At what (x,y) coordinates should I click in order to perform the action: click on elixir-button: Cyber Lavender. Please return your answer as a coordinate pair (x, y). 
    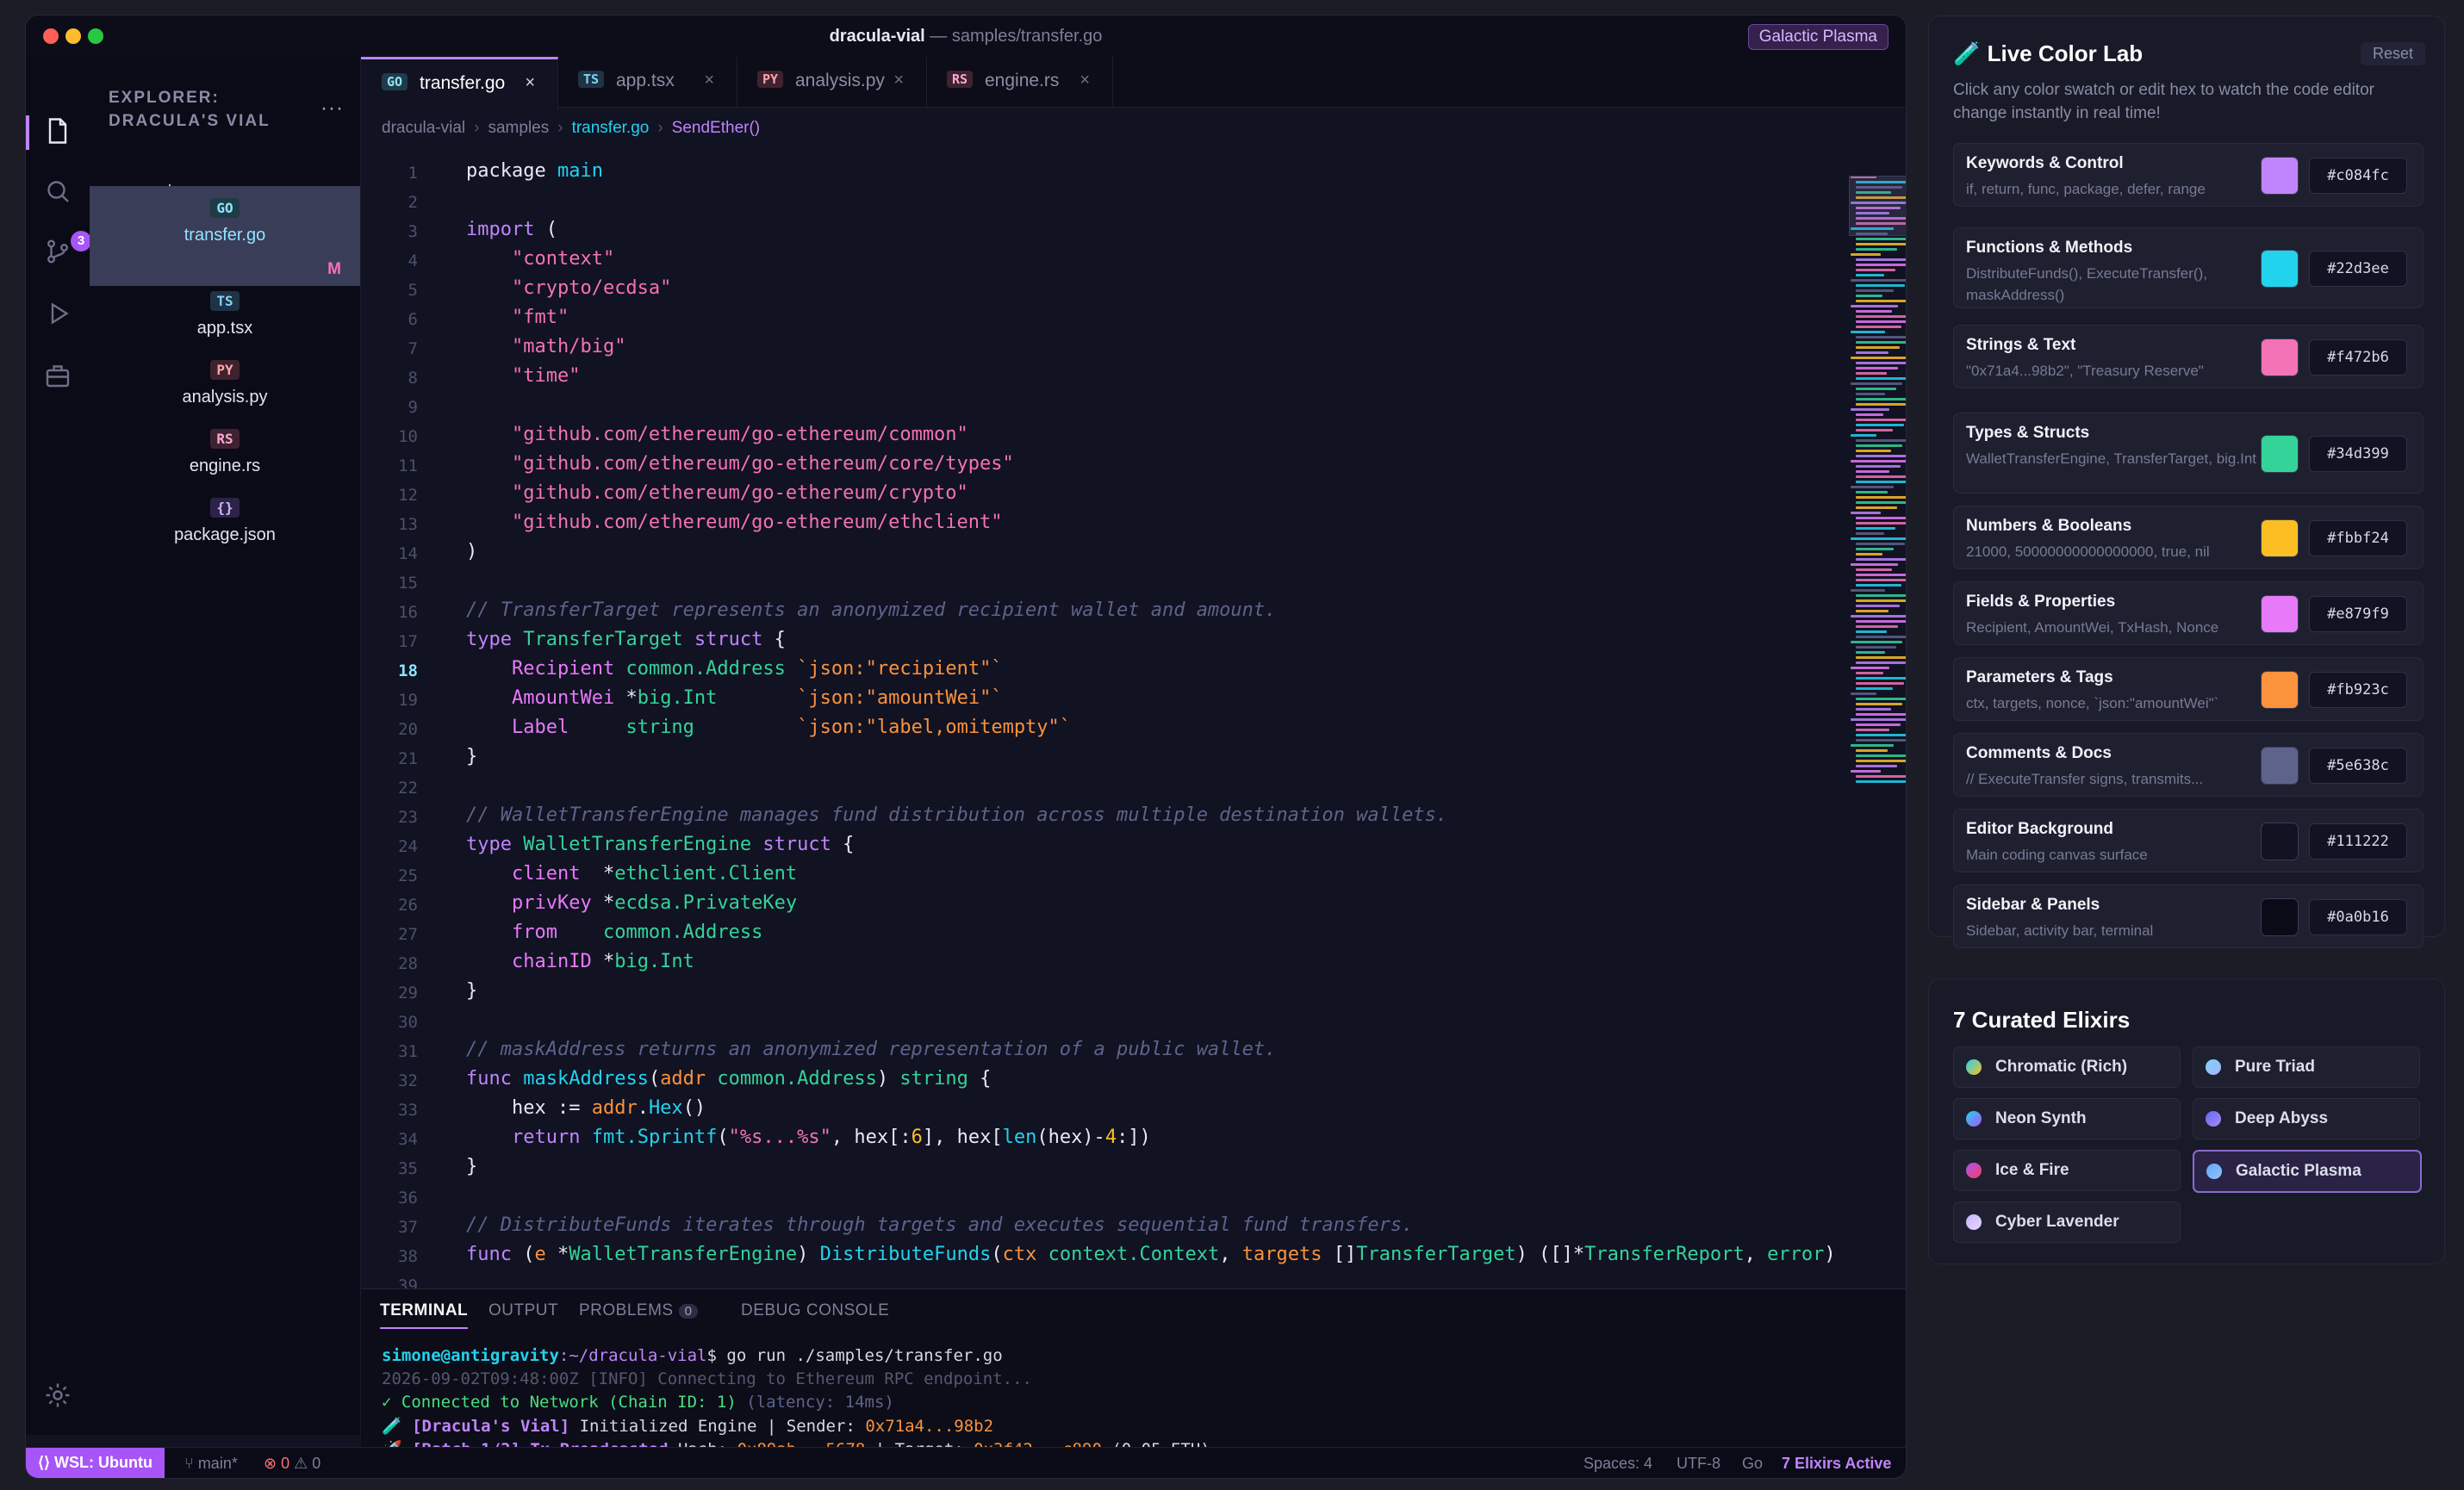
    Looking at the image, I should click on (2067, 1222).